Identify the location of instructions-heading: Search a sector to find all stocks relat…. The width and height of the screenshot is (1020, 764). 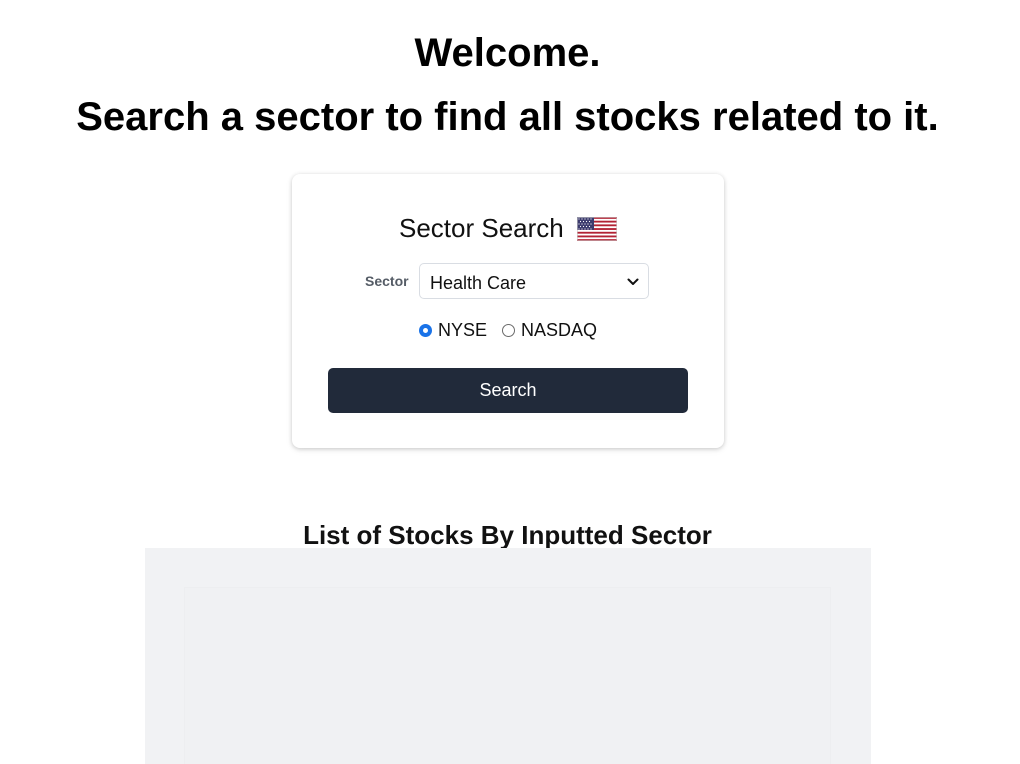
(507, 117).